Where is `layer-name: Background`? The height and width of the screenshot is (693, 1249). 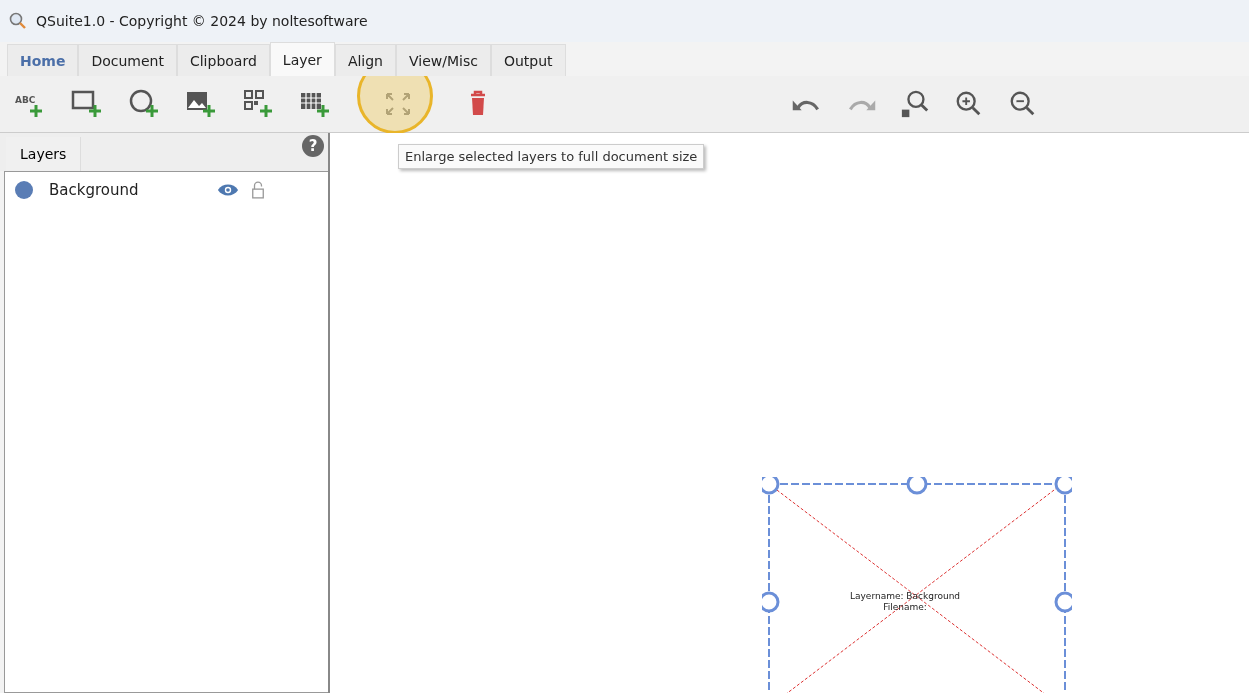 layer-name: Background is located at coordinates (94, 190).